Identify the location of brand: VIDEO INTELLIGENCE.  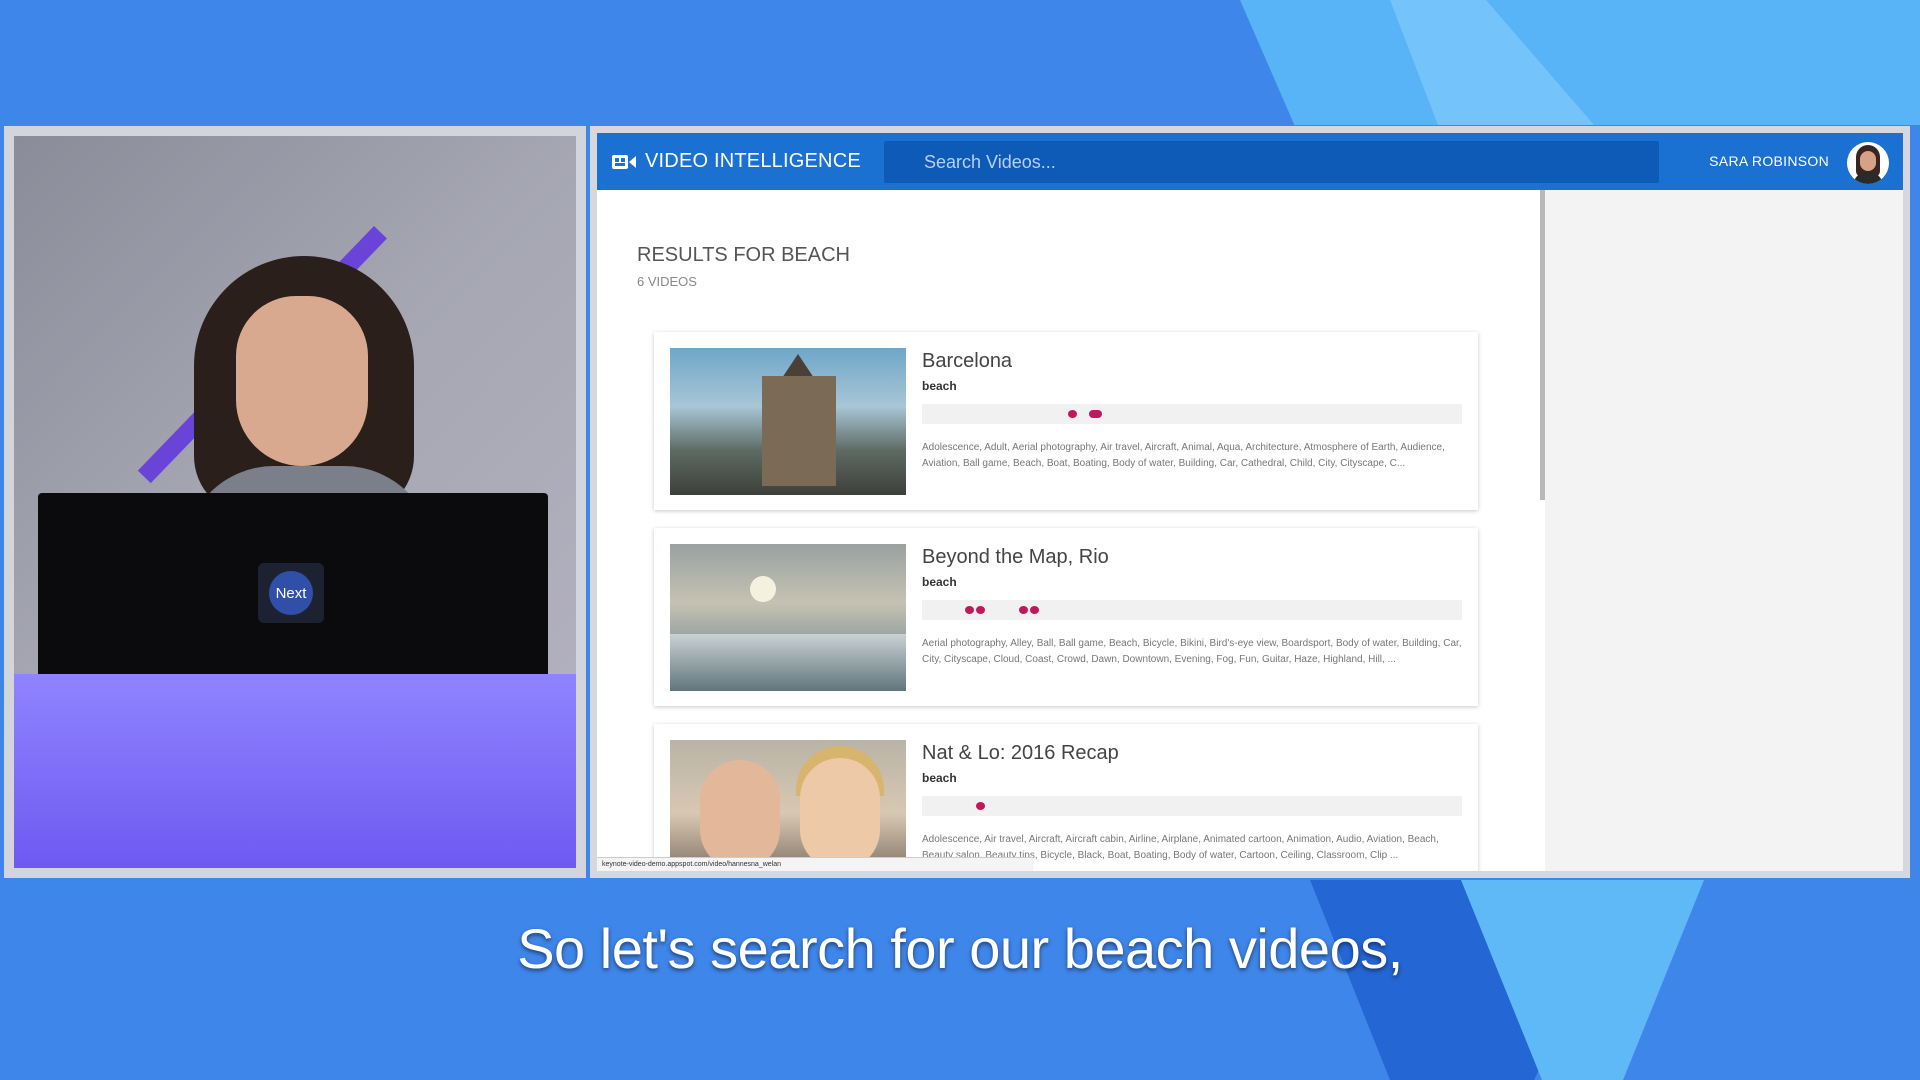
(751, 161).